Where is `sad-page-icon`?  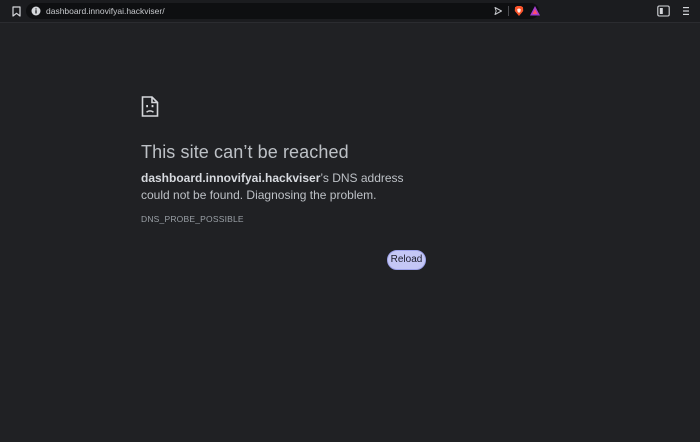 sad-page-icon is located at coordinates (150, 106).